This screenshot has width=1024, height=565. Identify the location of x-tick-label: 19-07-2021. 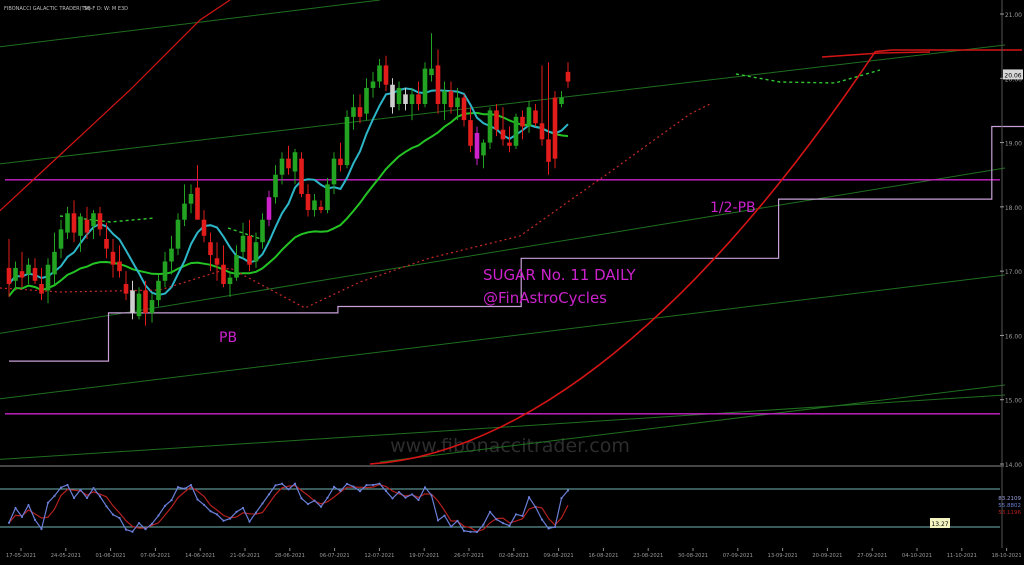
(424, 556).